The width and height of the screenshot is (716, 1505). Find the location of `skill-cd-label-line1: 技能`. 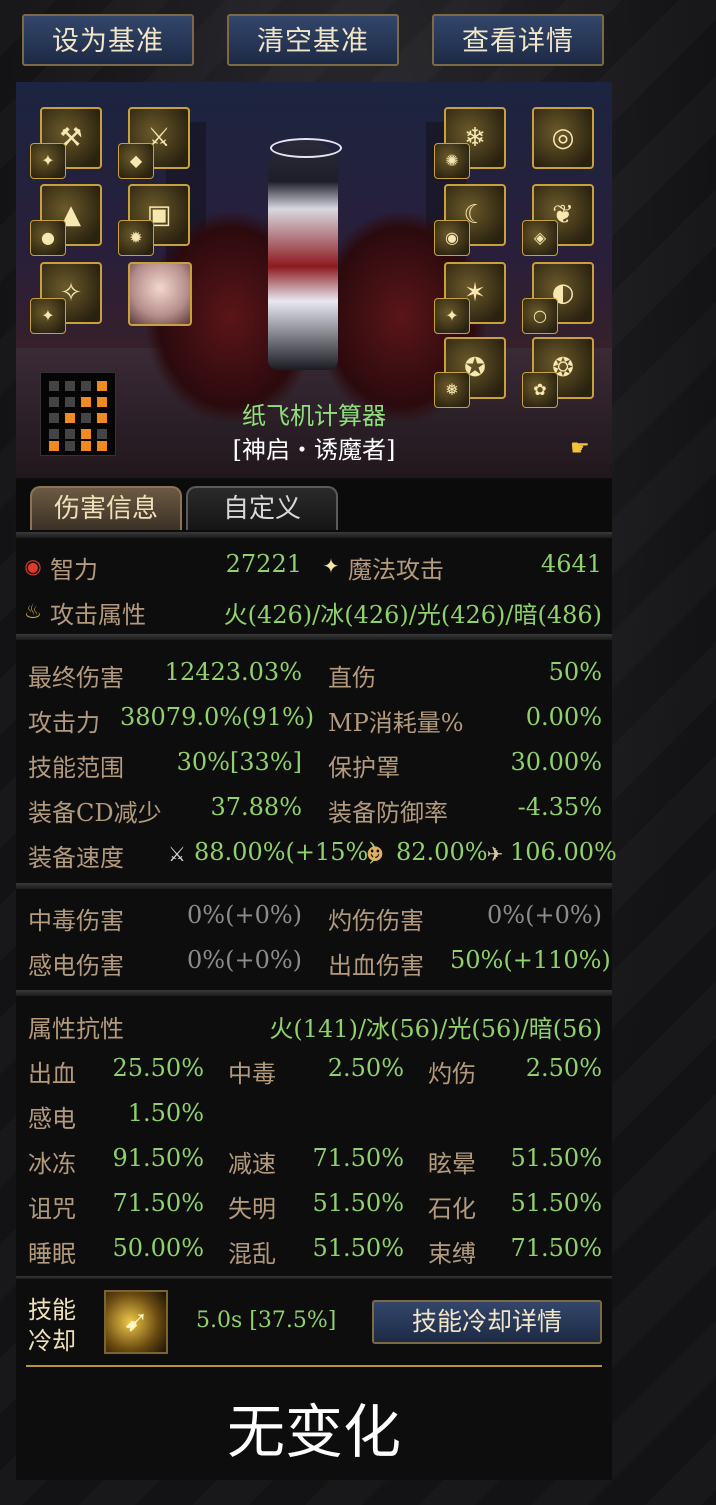

skill-cd-label-line1: 技能 is located at coordinates (52, 1310).